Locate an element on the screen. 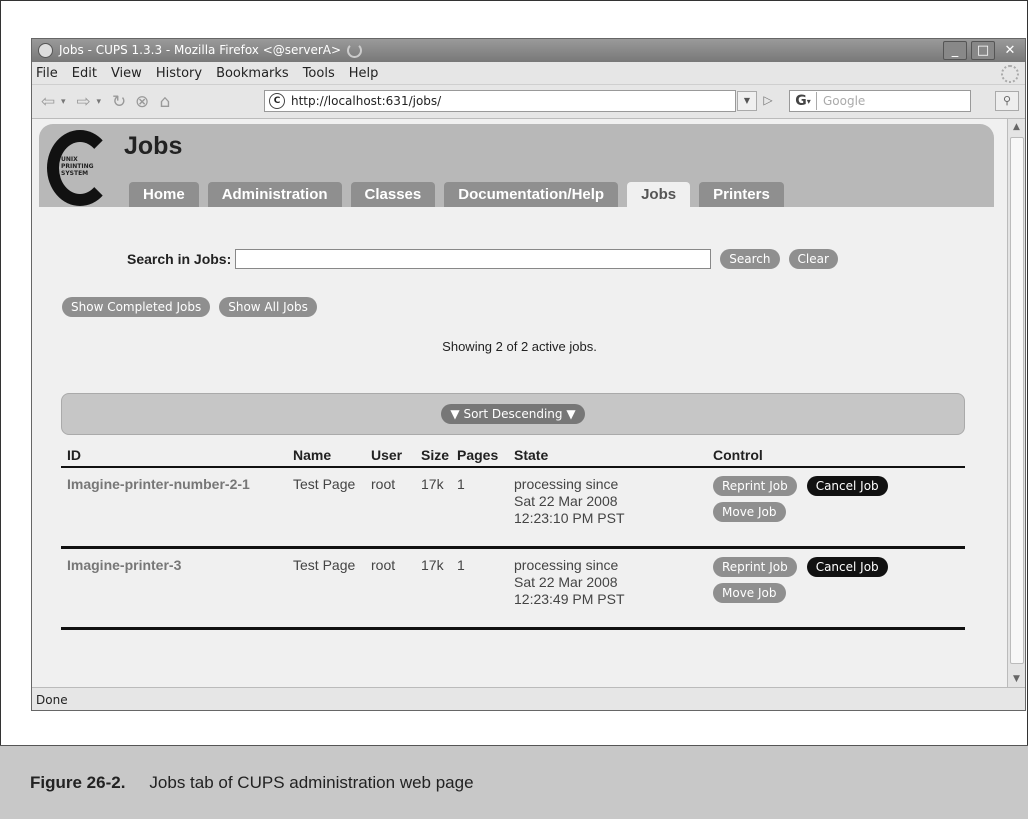  search-label: Search in Jobs: is located at coordinates (179, 259).